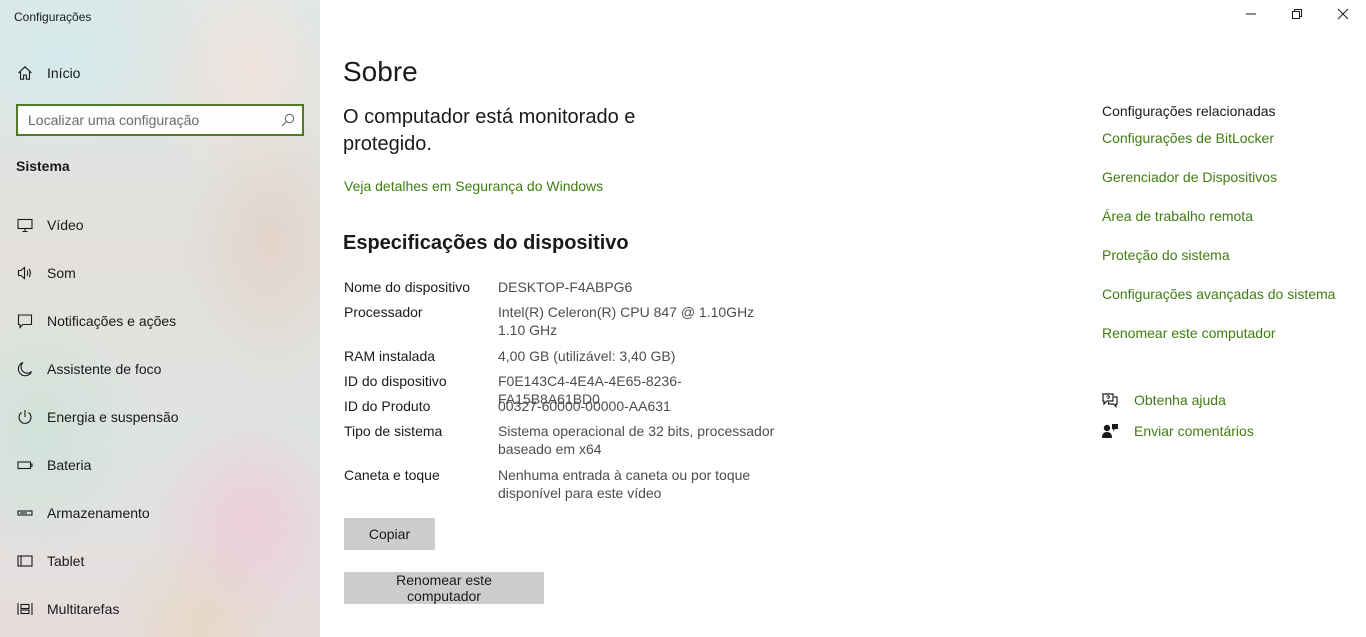 This screenshot has height=637, width=1366. I want to click on spec-key: Processador, so click(383, 312).